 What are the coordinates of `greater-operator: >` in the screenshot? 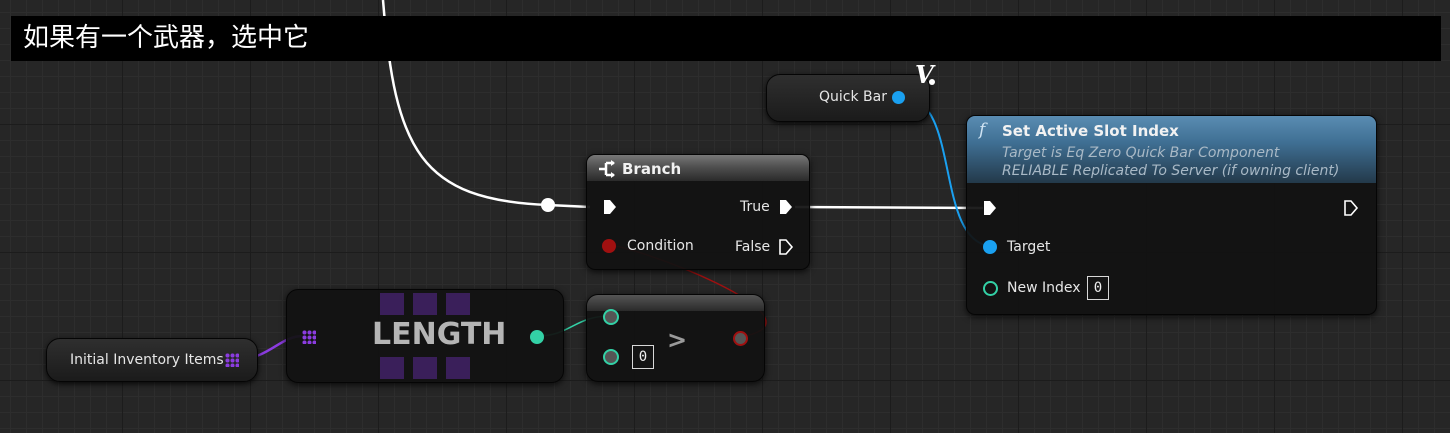 It's located at (677, 340).